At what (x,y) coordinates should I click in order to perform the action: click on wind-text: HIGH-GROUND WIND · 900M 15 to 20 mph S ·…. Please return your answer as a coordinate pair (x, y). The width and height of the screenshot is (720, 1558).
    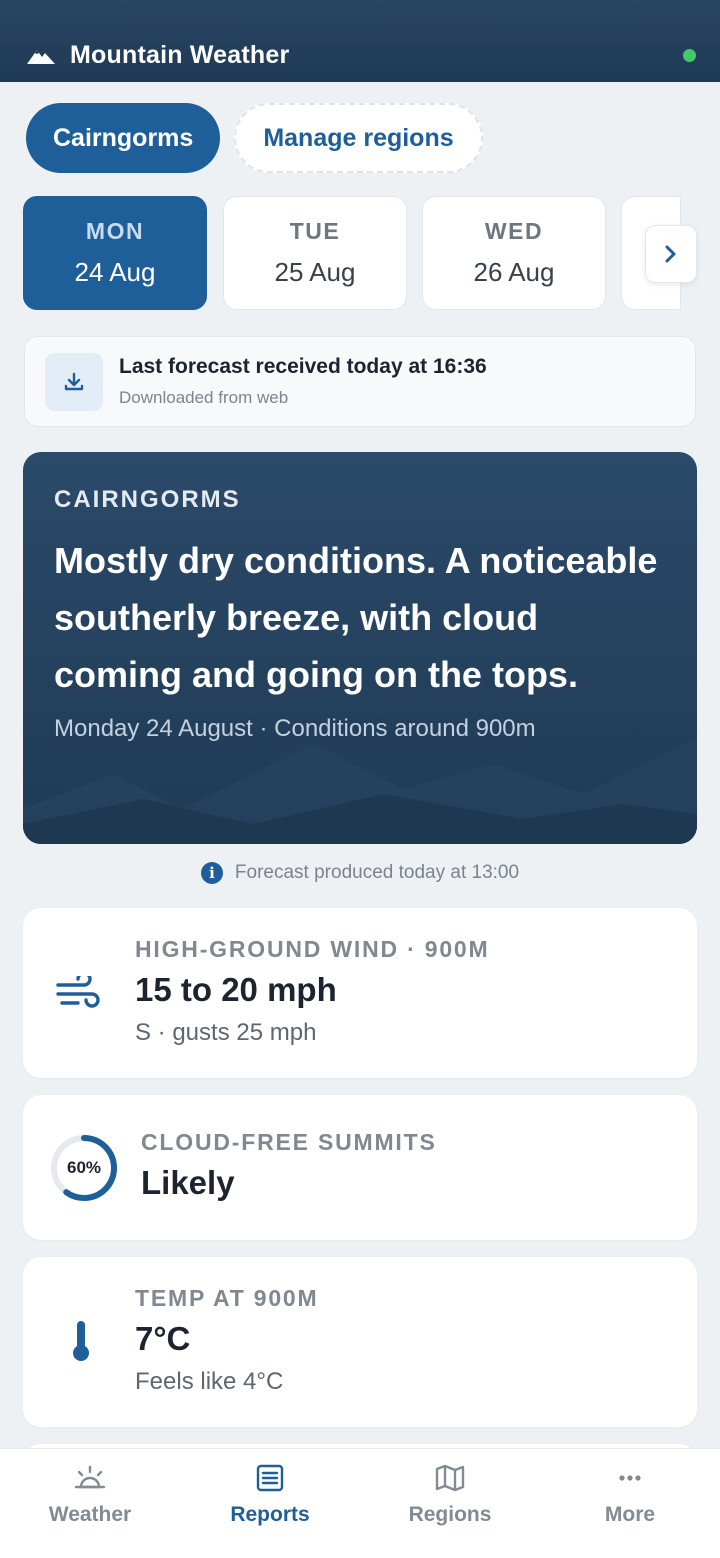
    Looking at the image, I should click on (312, 991).